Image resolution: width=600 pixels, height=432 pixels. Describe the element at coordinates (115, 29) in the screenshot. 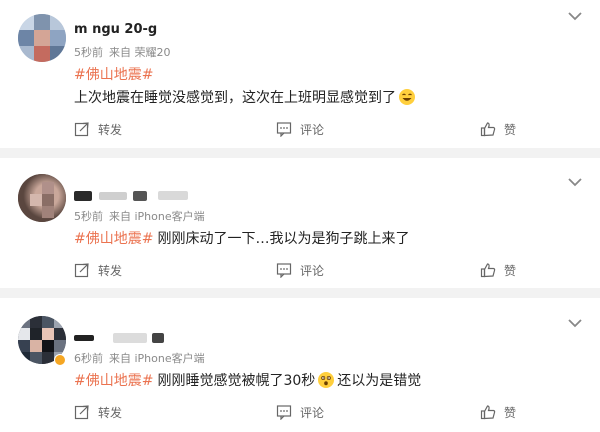

I see `username: m ngu 20-g` at that location.